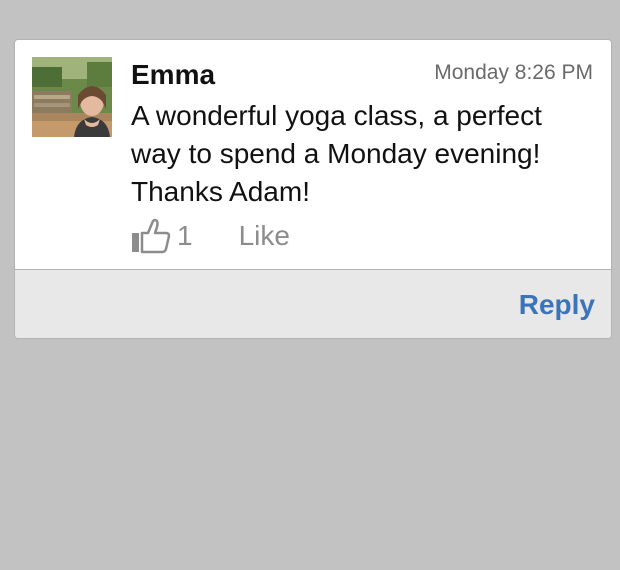 The width and height of the screenshot is (620, 570). Describe the element at coordinates (210, 236) in the screenshot. I see `comment-actions: 1 Like` at that location.